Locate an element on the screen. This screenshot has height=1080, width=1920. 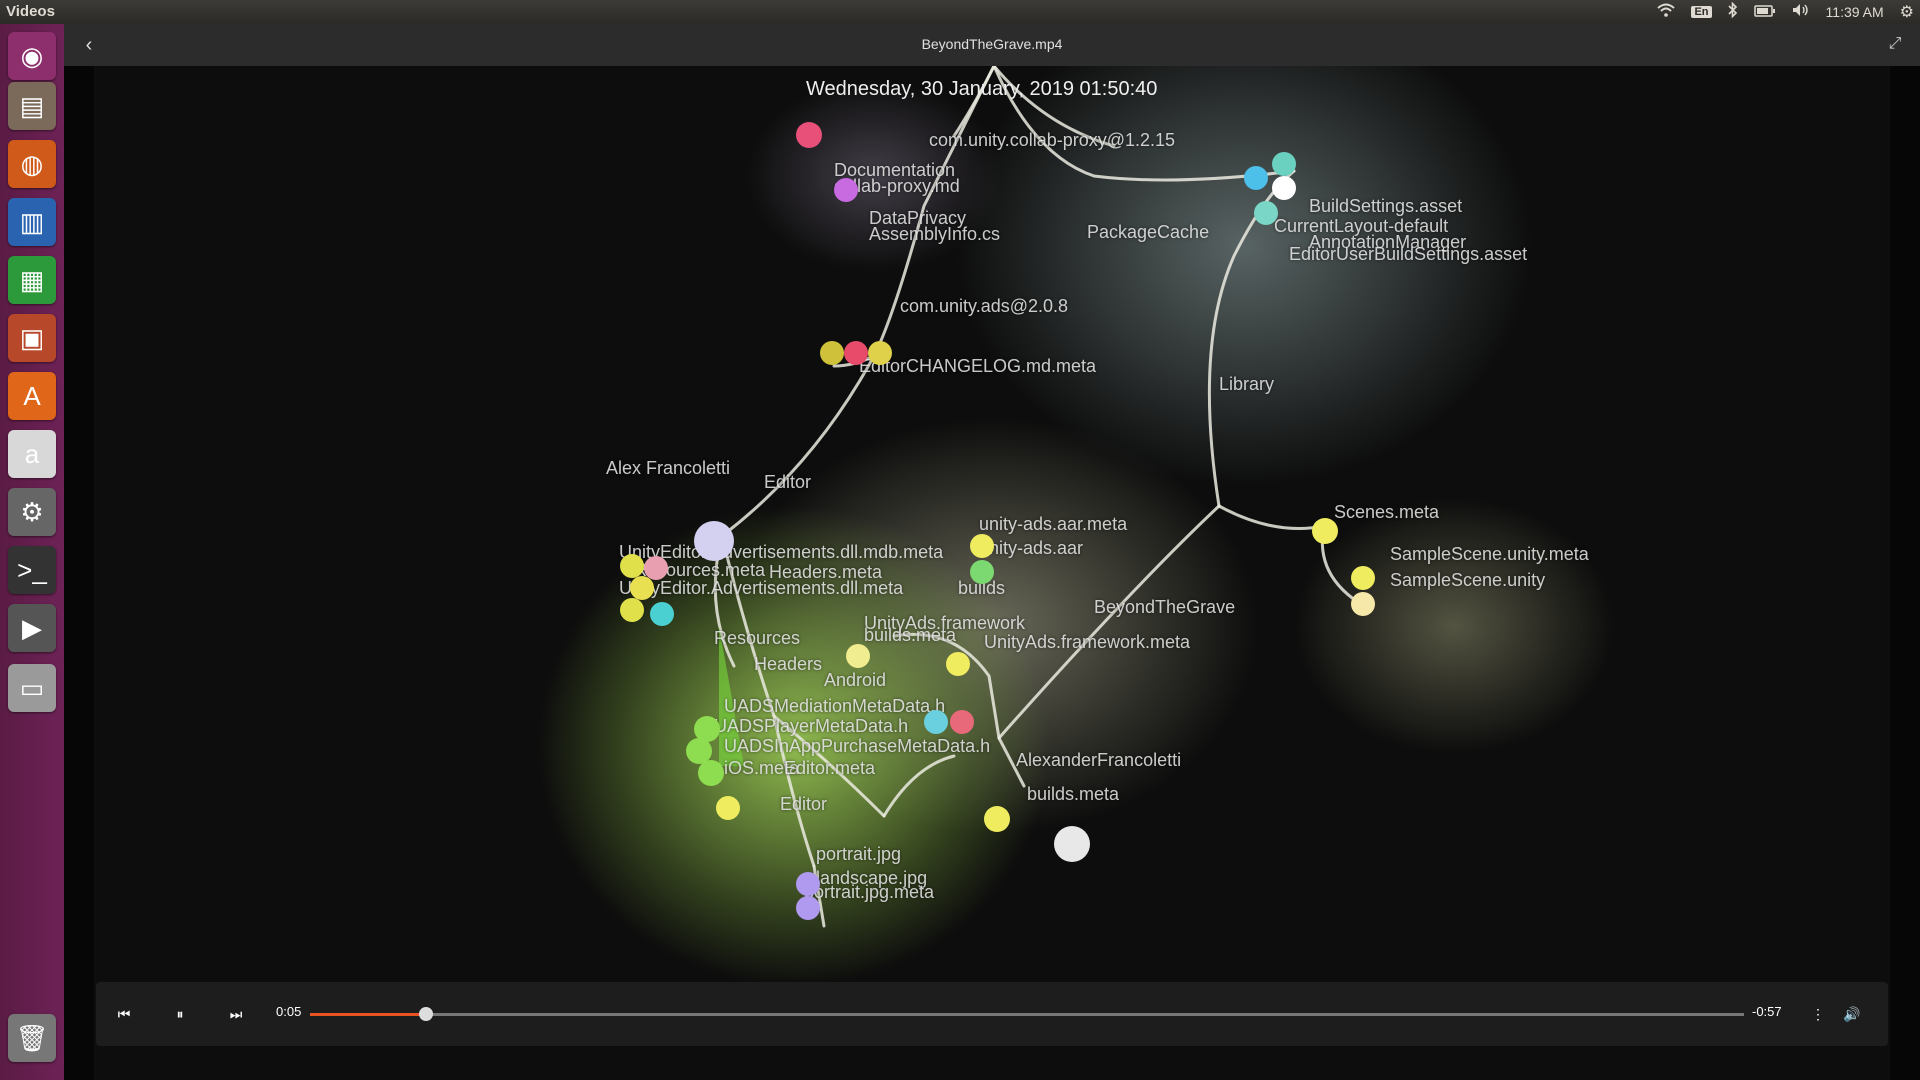
fullscreen-icon: ⤢ is located at coordinates (1895, 44).